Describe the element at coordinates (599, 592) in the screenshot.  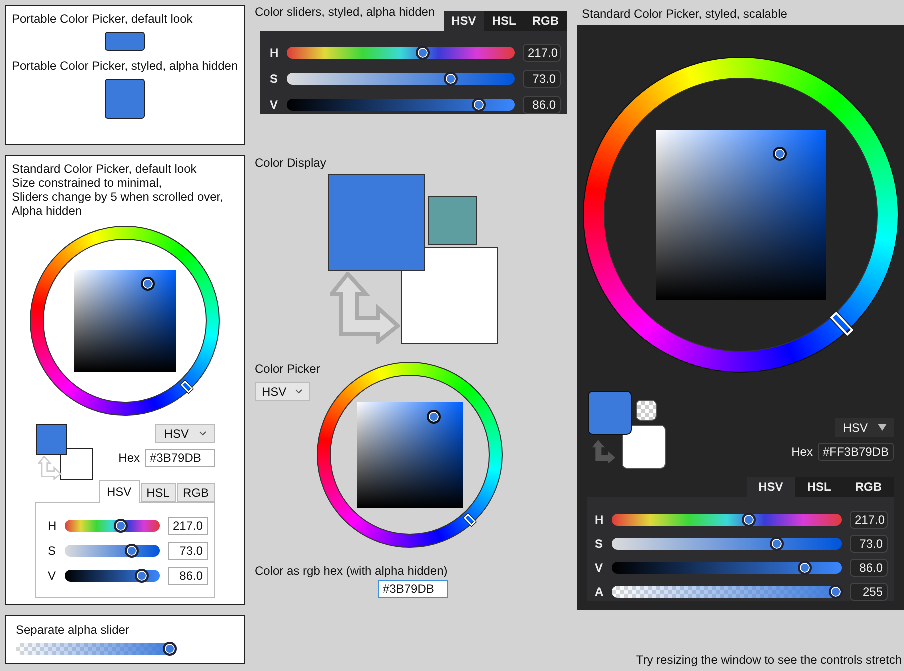
I see `slider-label: A` at that location.